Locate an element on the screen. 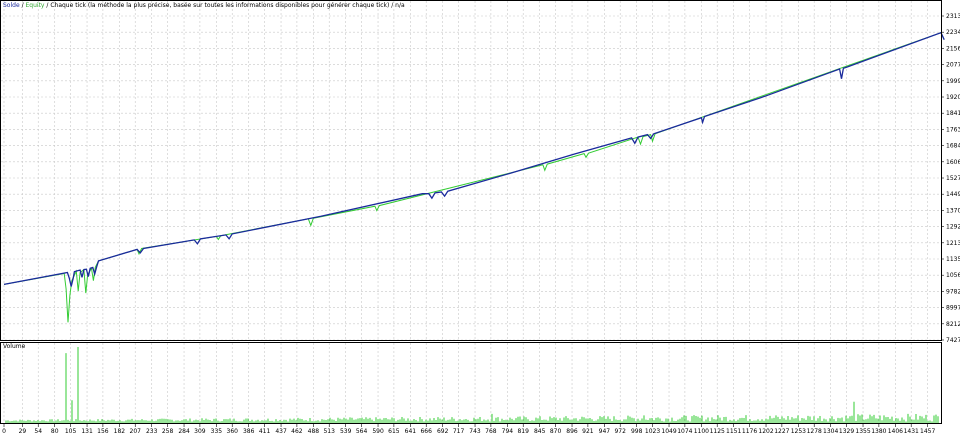  x-tick-label: 437 is located at coordinates (281, 431).